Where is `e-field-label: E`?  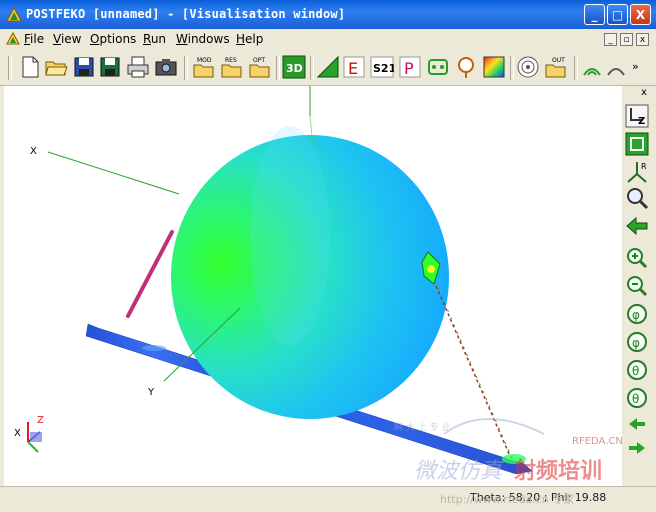
e-field-label: E is located at coordinates (353, 68).